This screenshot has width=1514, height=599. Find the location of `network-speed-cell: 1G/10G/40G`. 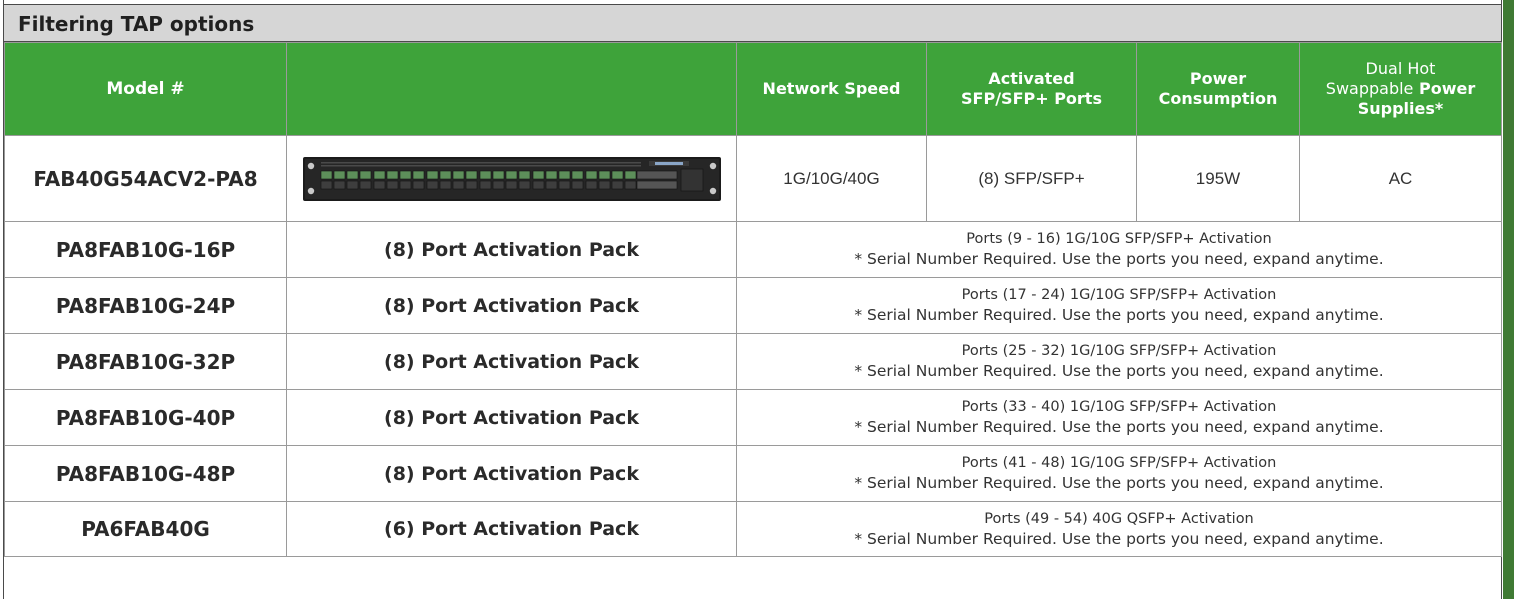

network-speed-cell: 1G/10G/40G is located at coordinates (831, 178).